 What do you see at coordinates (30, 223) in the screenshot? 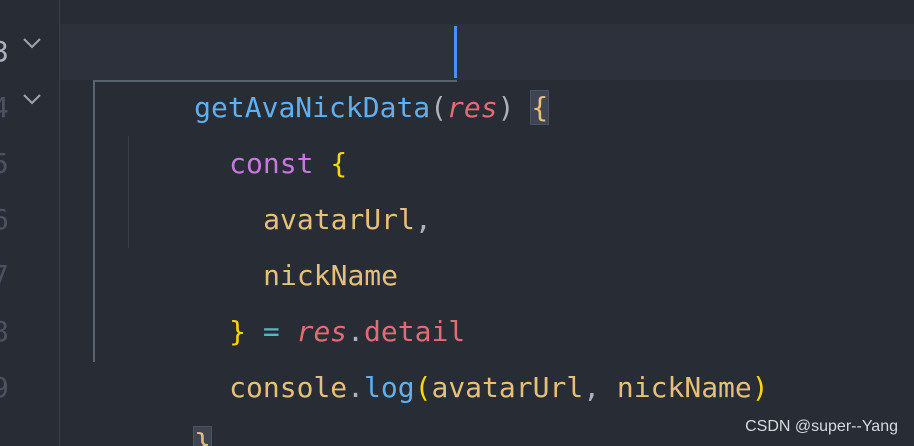
I see `line-number-gutter: 3 4 5 6 7 8 9` at bounding box center [30, 223].